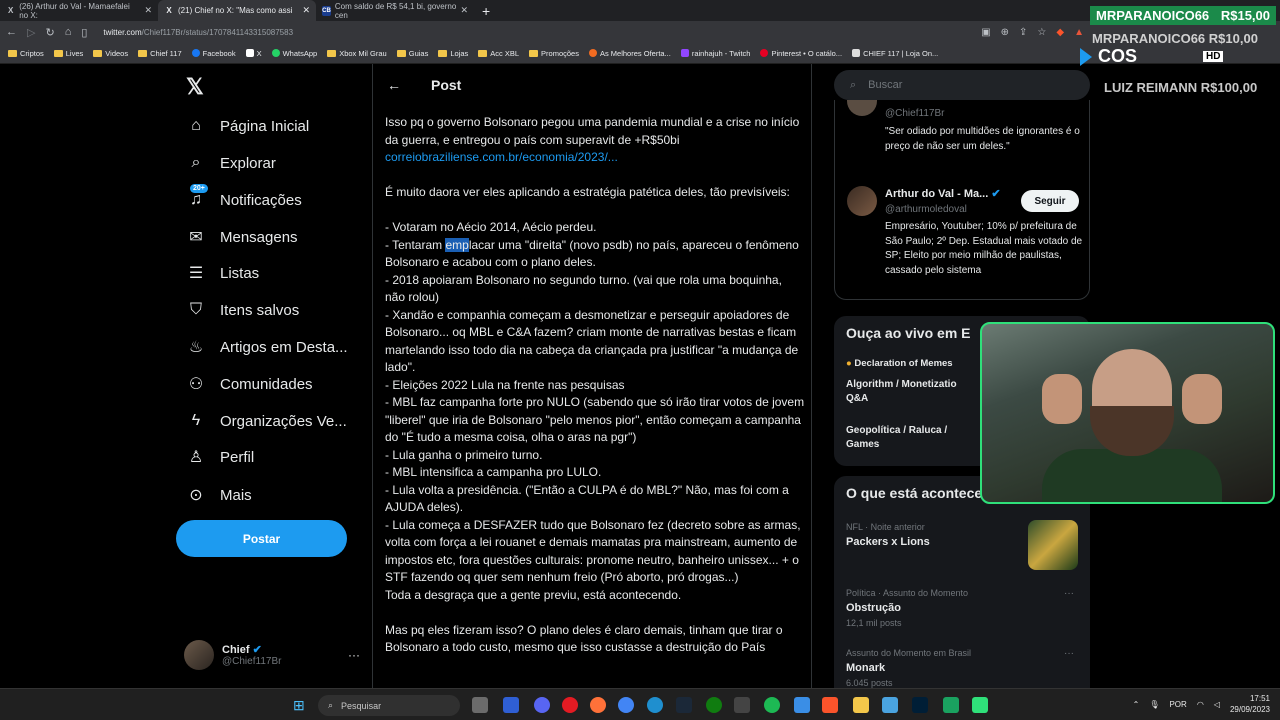 The width and height of the screenshot is (1280, 720). I want to click on chevron-up-icon: ⌃, so click(1136, 704).